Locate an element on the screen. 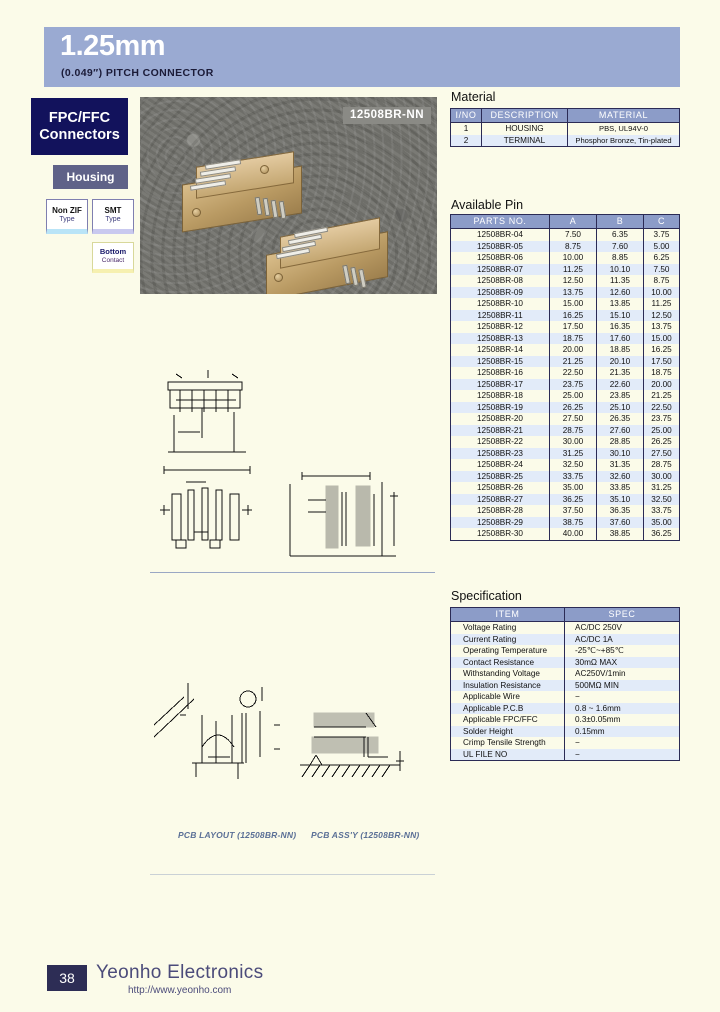 The width and height of the screenshot is (720, 1012). table-row: Contact Resistance 30mΩ MAX is located at coordinates (565, 662).